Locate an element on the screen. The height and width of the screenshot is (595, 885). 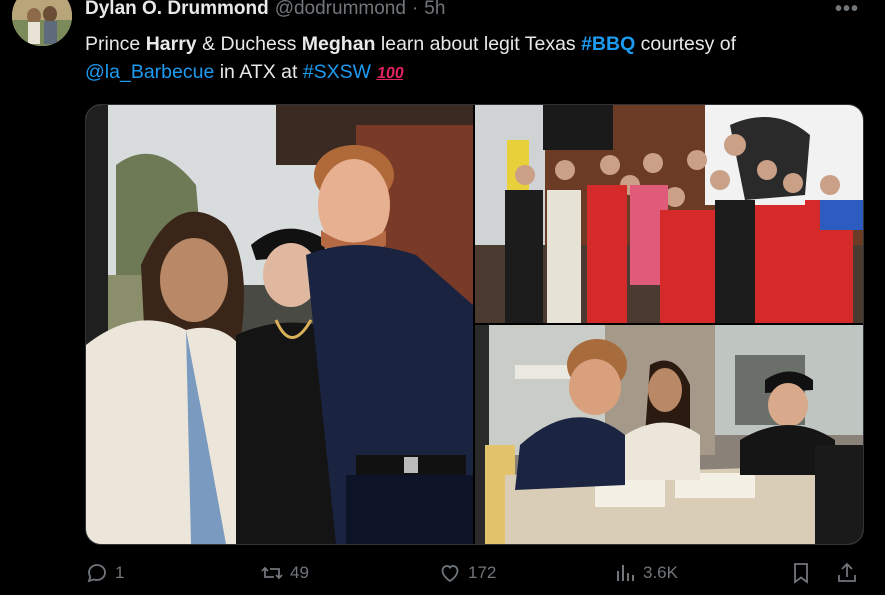
avatar-photo is located at coordinates (42, 23).